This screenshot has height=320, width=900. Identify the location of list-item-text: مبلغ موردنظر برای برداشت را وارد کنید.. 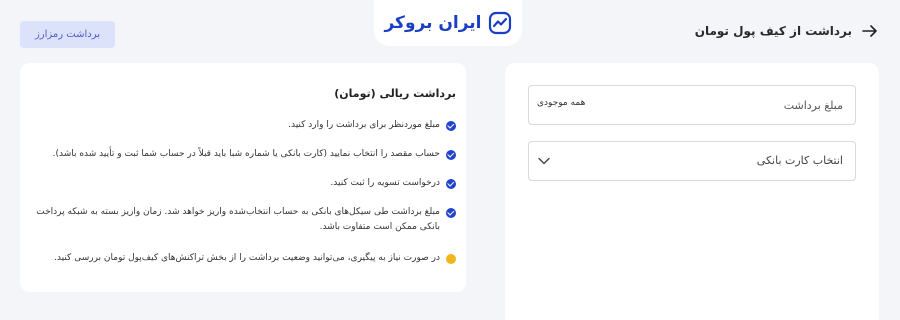
(364, 125).